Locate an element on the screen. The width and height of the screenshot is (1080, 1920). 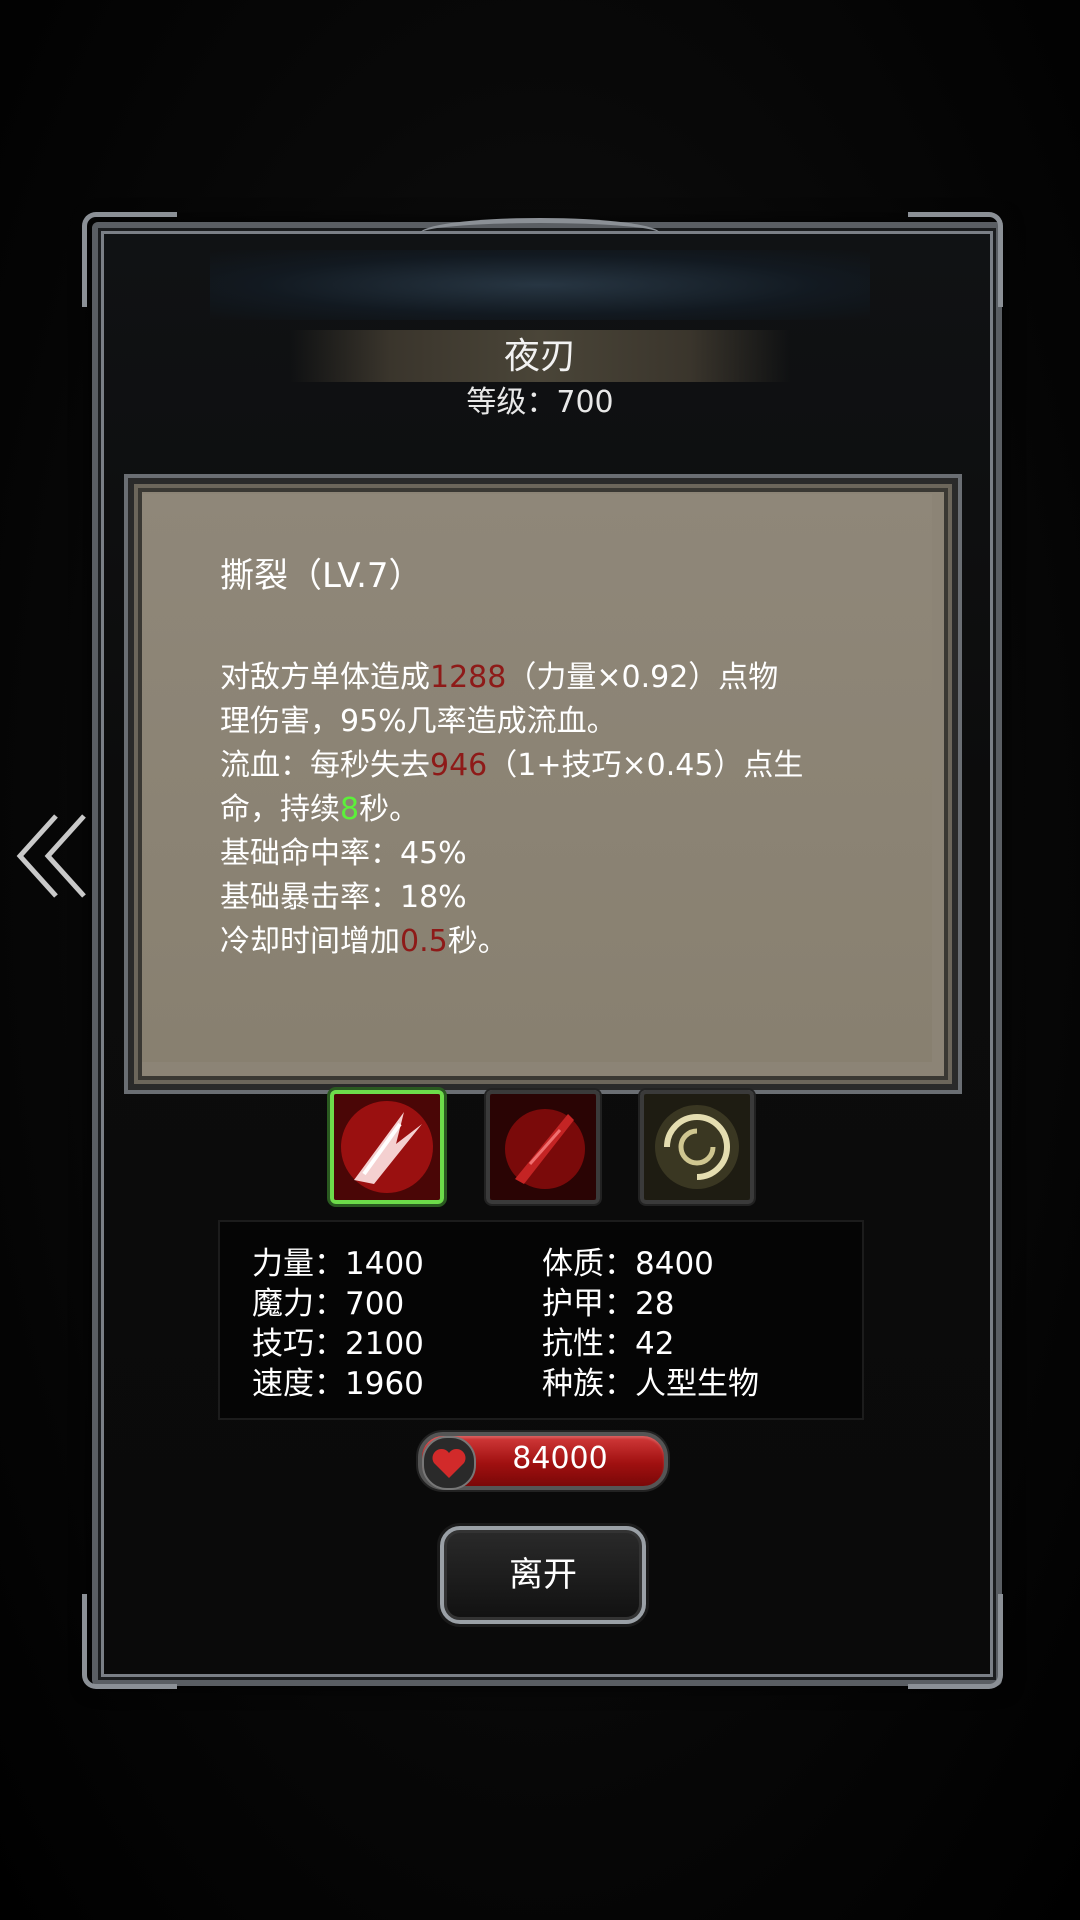
stat-strength: 力量：1400 is located at coordinates (338, 1264).